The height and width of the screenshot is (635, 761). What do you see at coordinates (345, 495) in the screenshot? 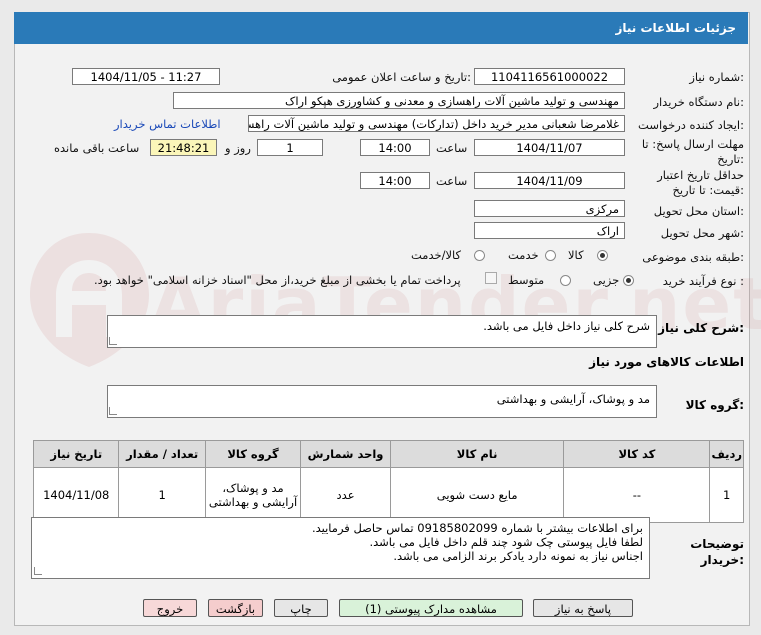
I see `cell-unit: عدد` at bounding box center [345, 495].